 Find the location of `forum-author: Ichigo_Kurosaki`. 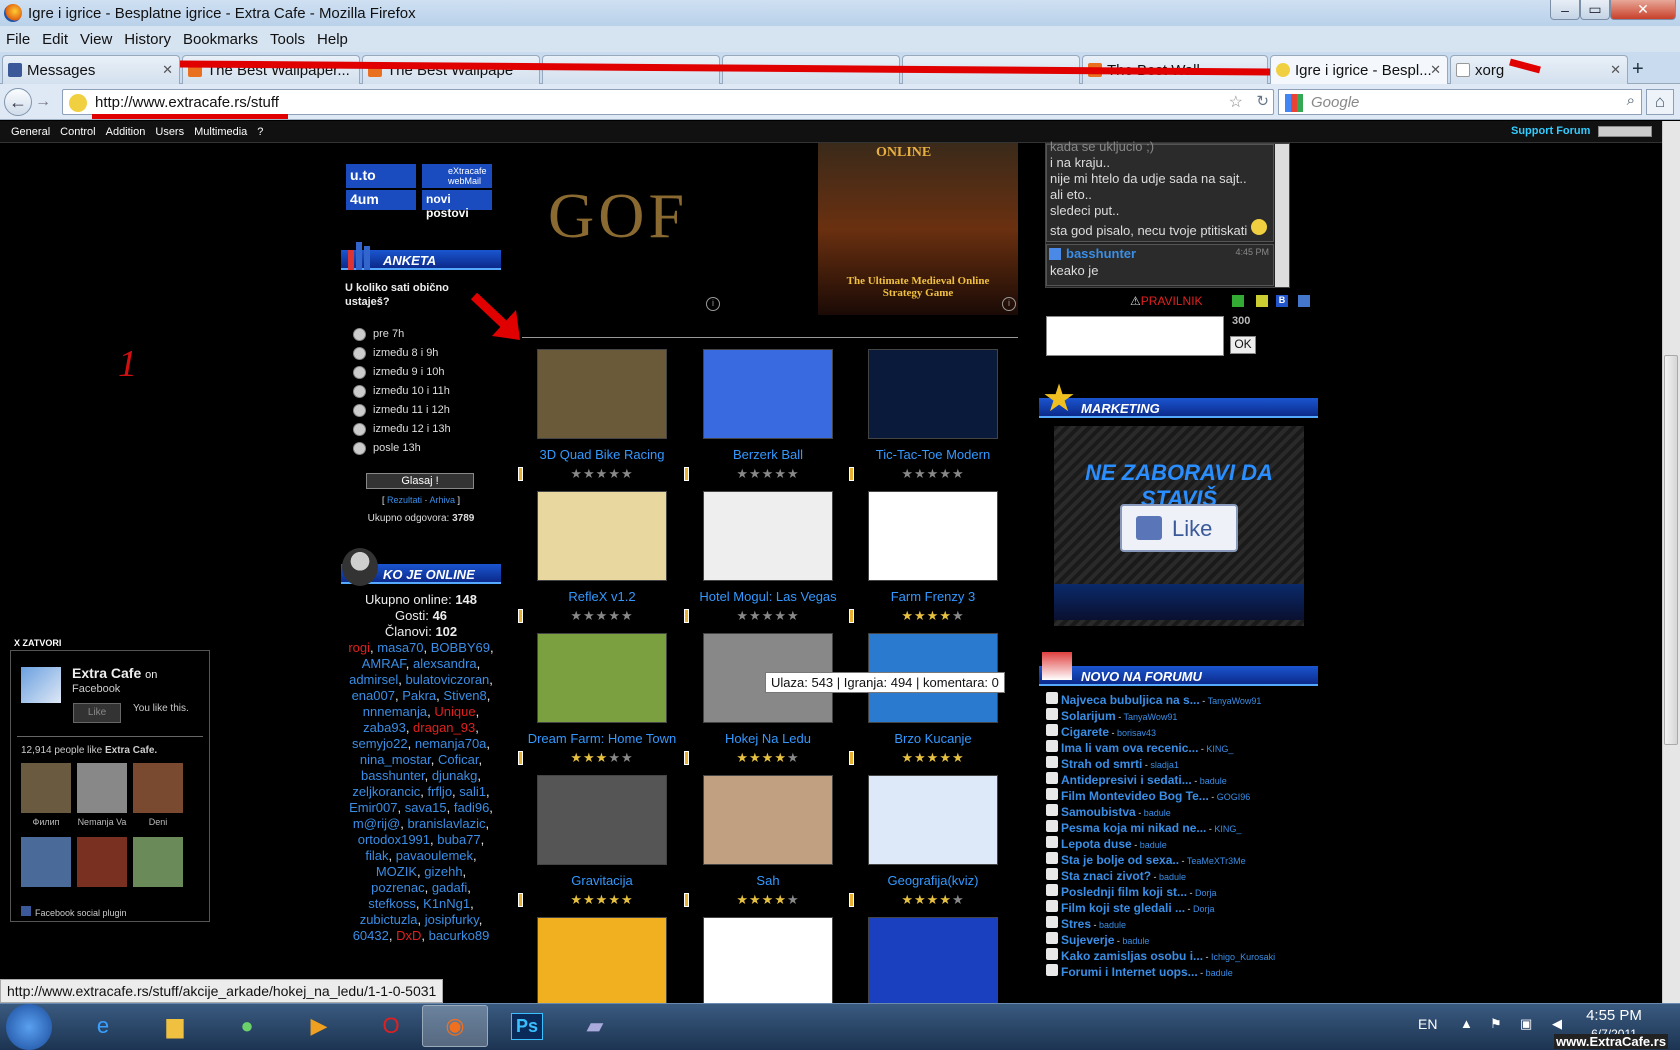

forum-author: Ichigo_Kurosaki is located at coordinates (1243, 957).